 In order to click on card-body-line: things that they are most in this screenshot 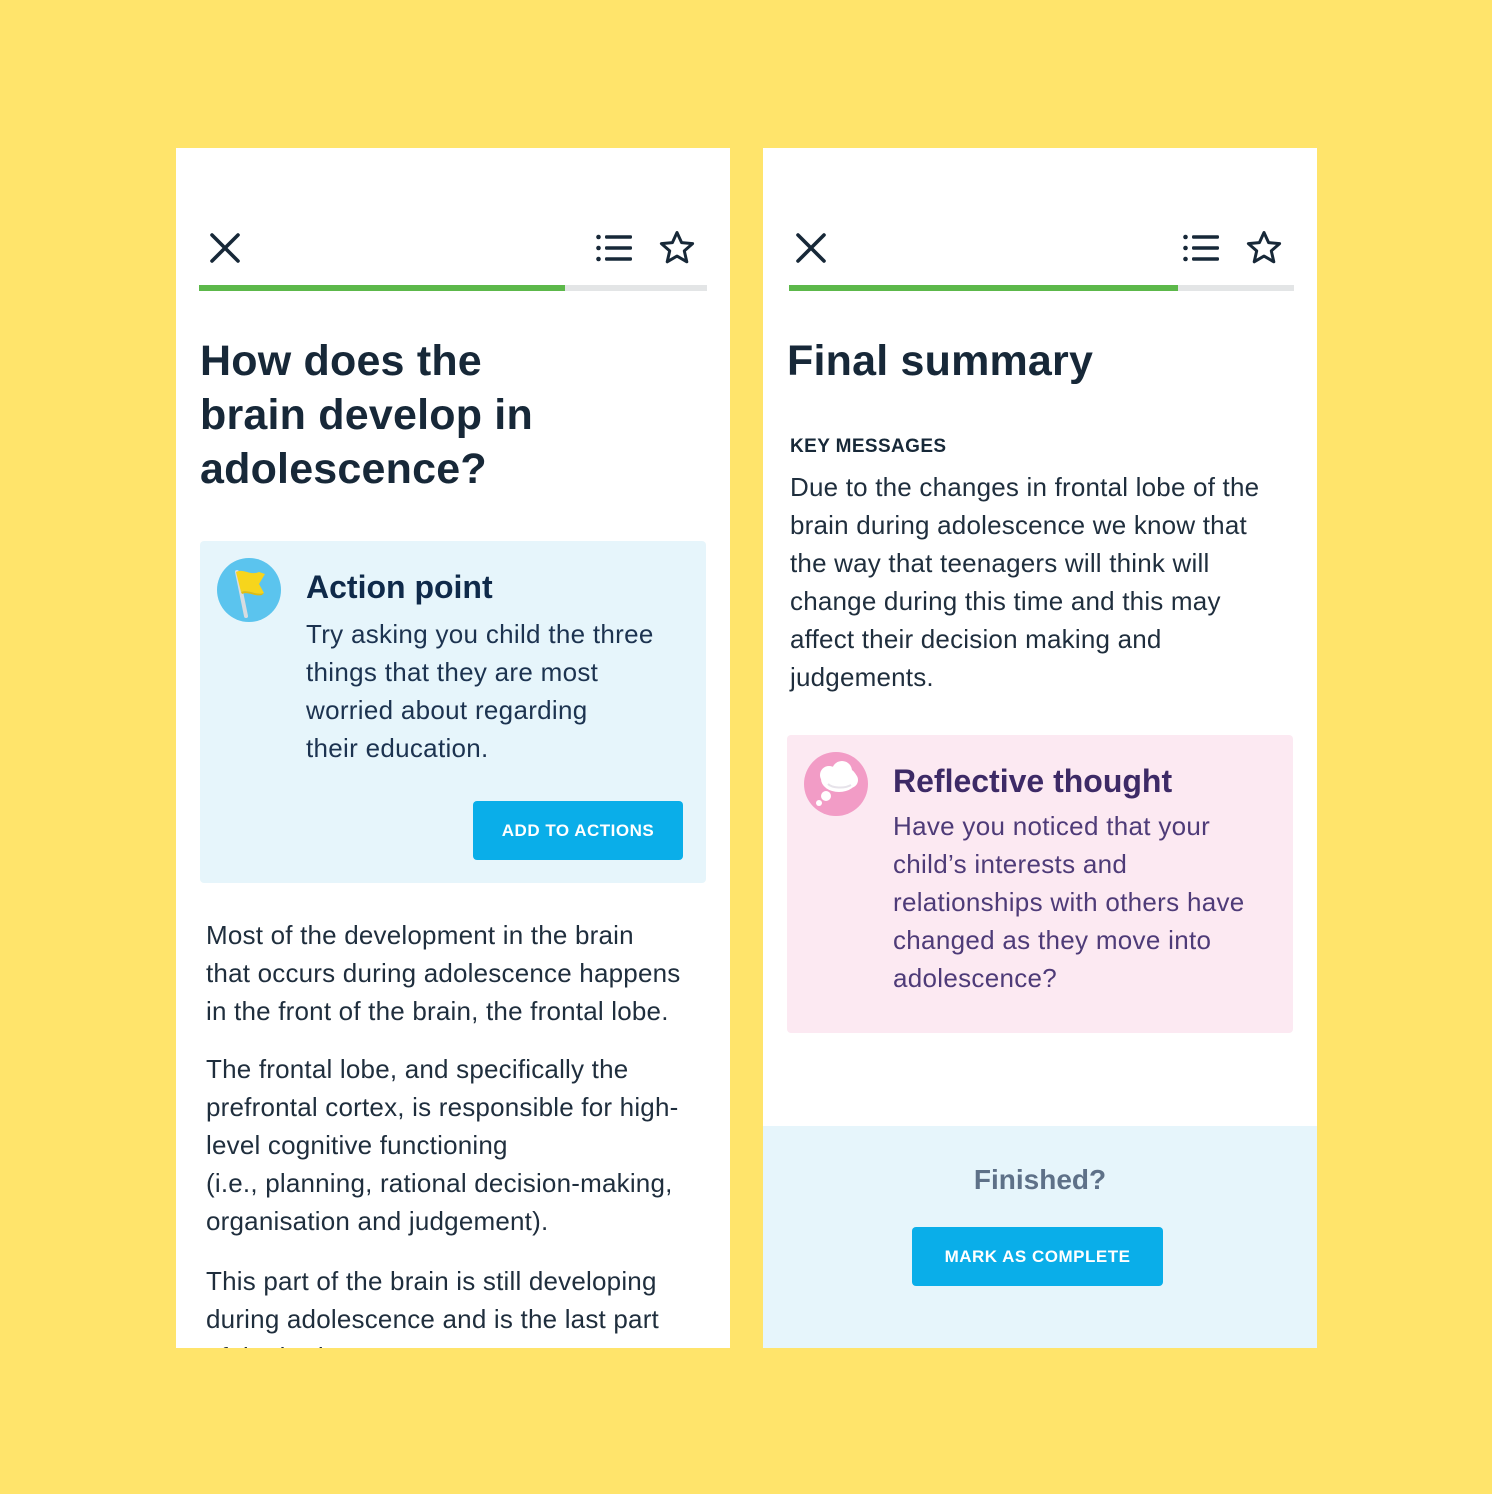, I will do `click(452, 672)`.